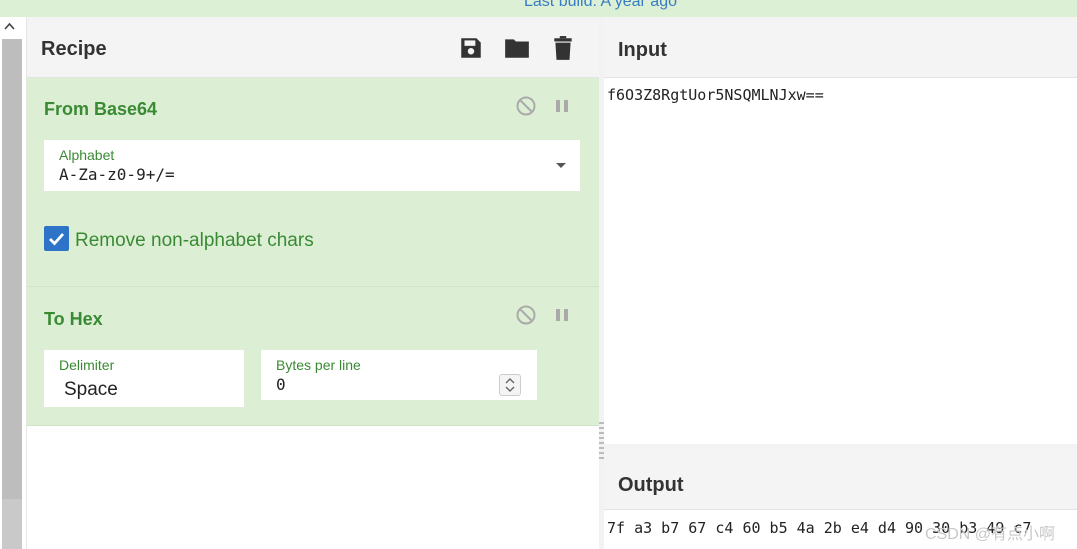 The width and height of the screenshot is (1077, 549). I want to click on operation-title: To Hex, so click(73, 319).